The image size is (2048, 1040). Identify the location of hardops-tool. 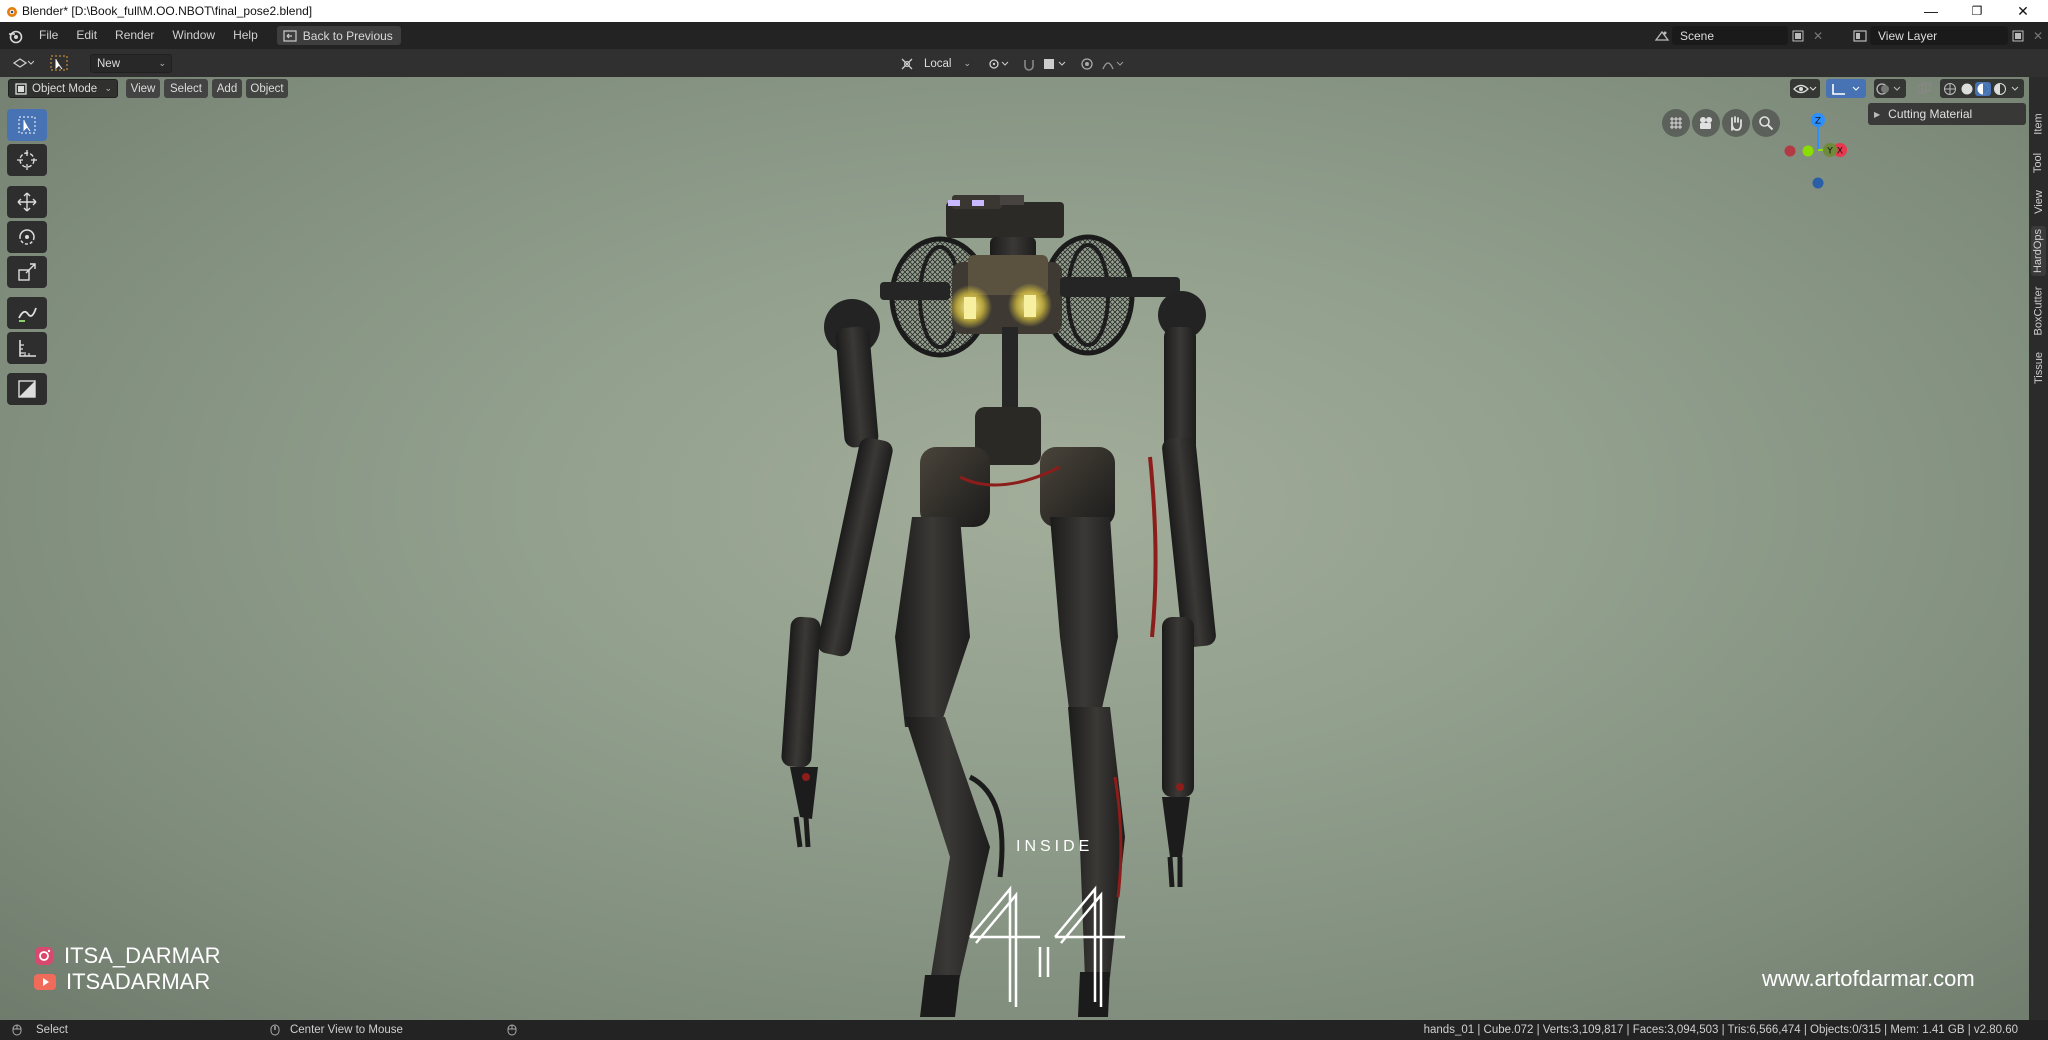
(27, 389).